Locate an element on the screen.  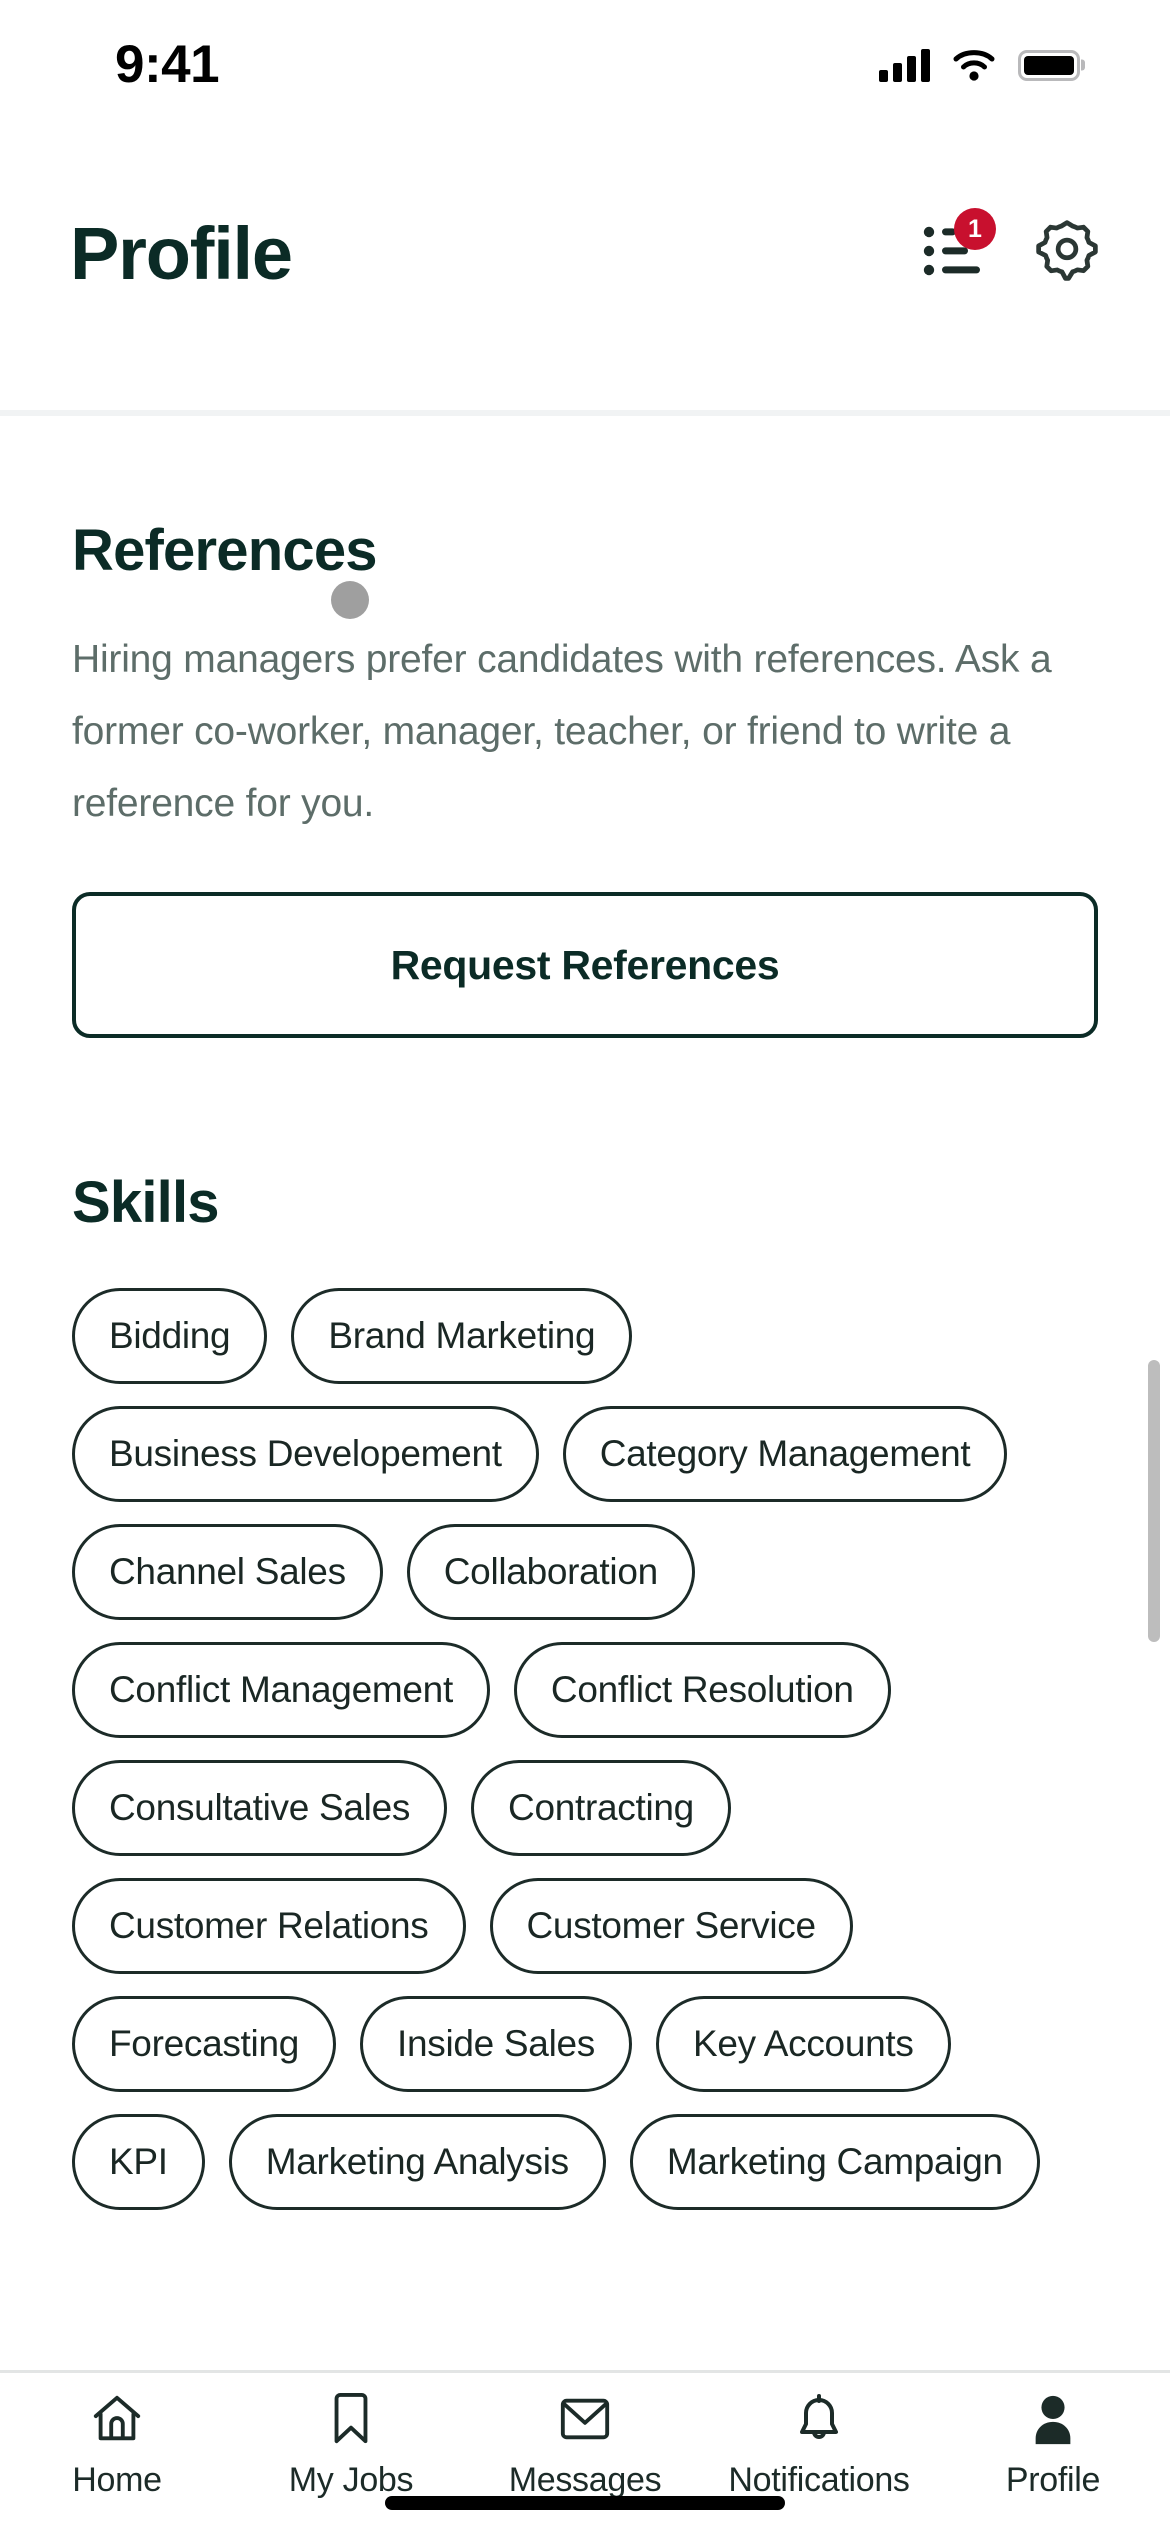
request-references-button: Request References is located at coordinates (585, 965).